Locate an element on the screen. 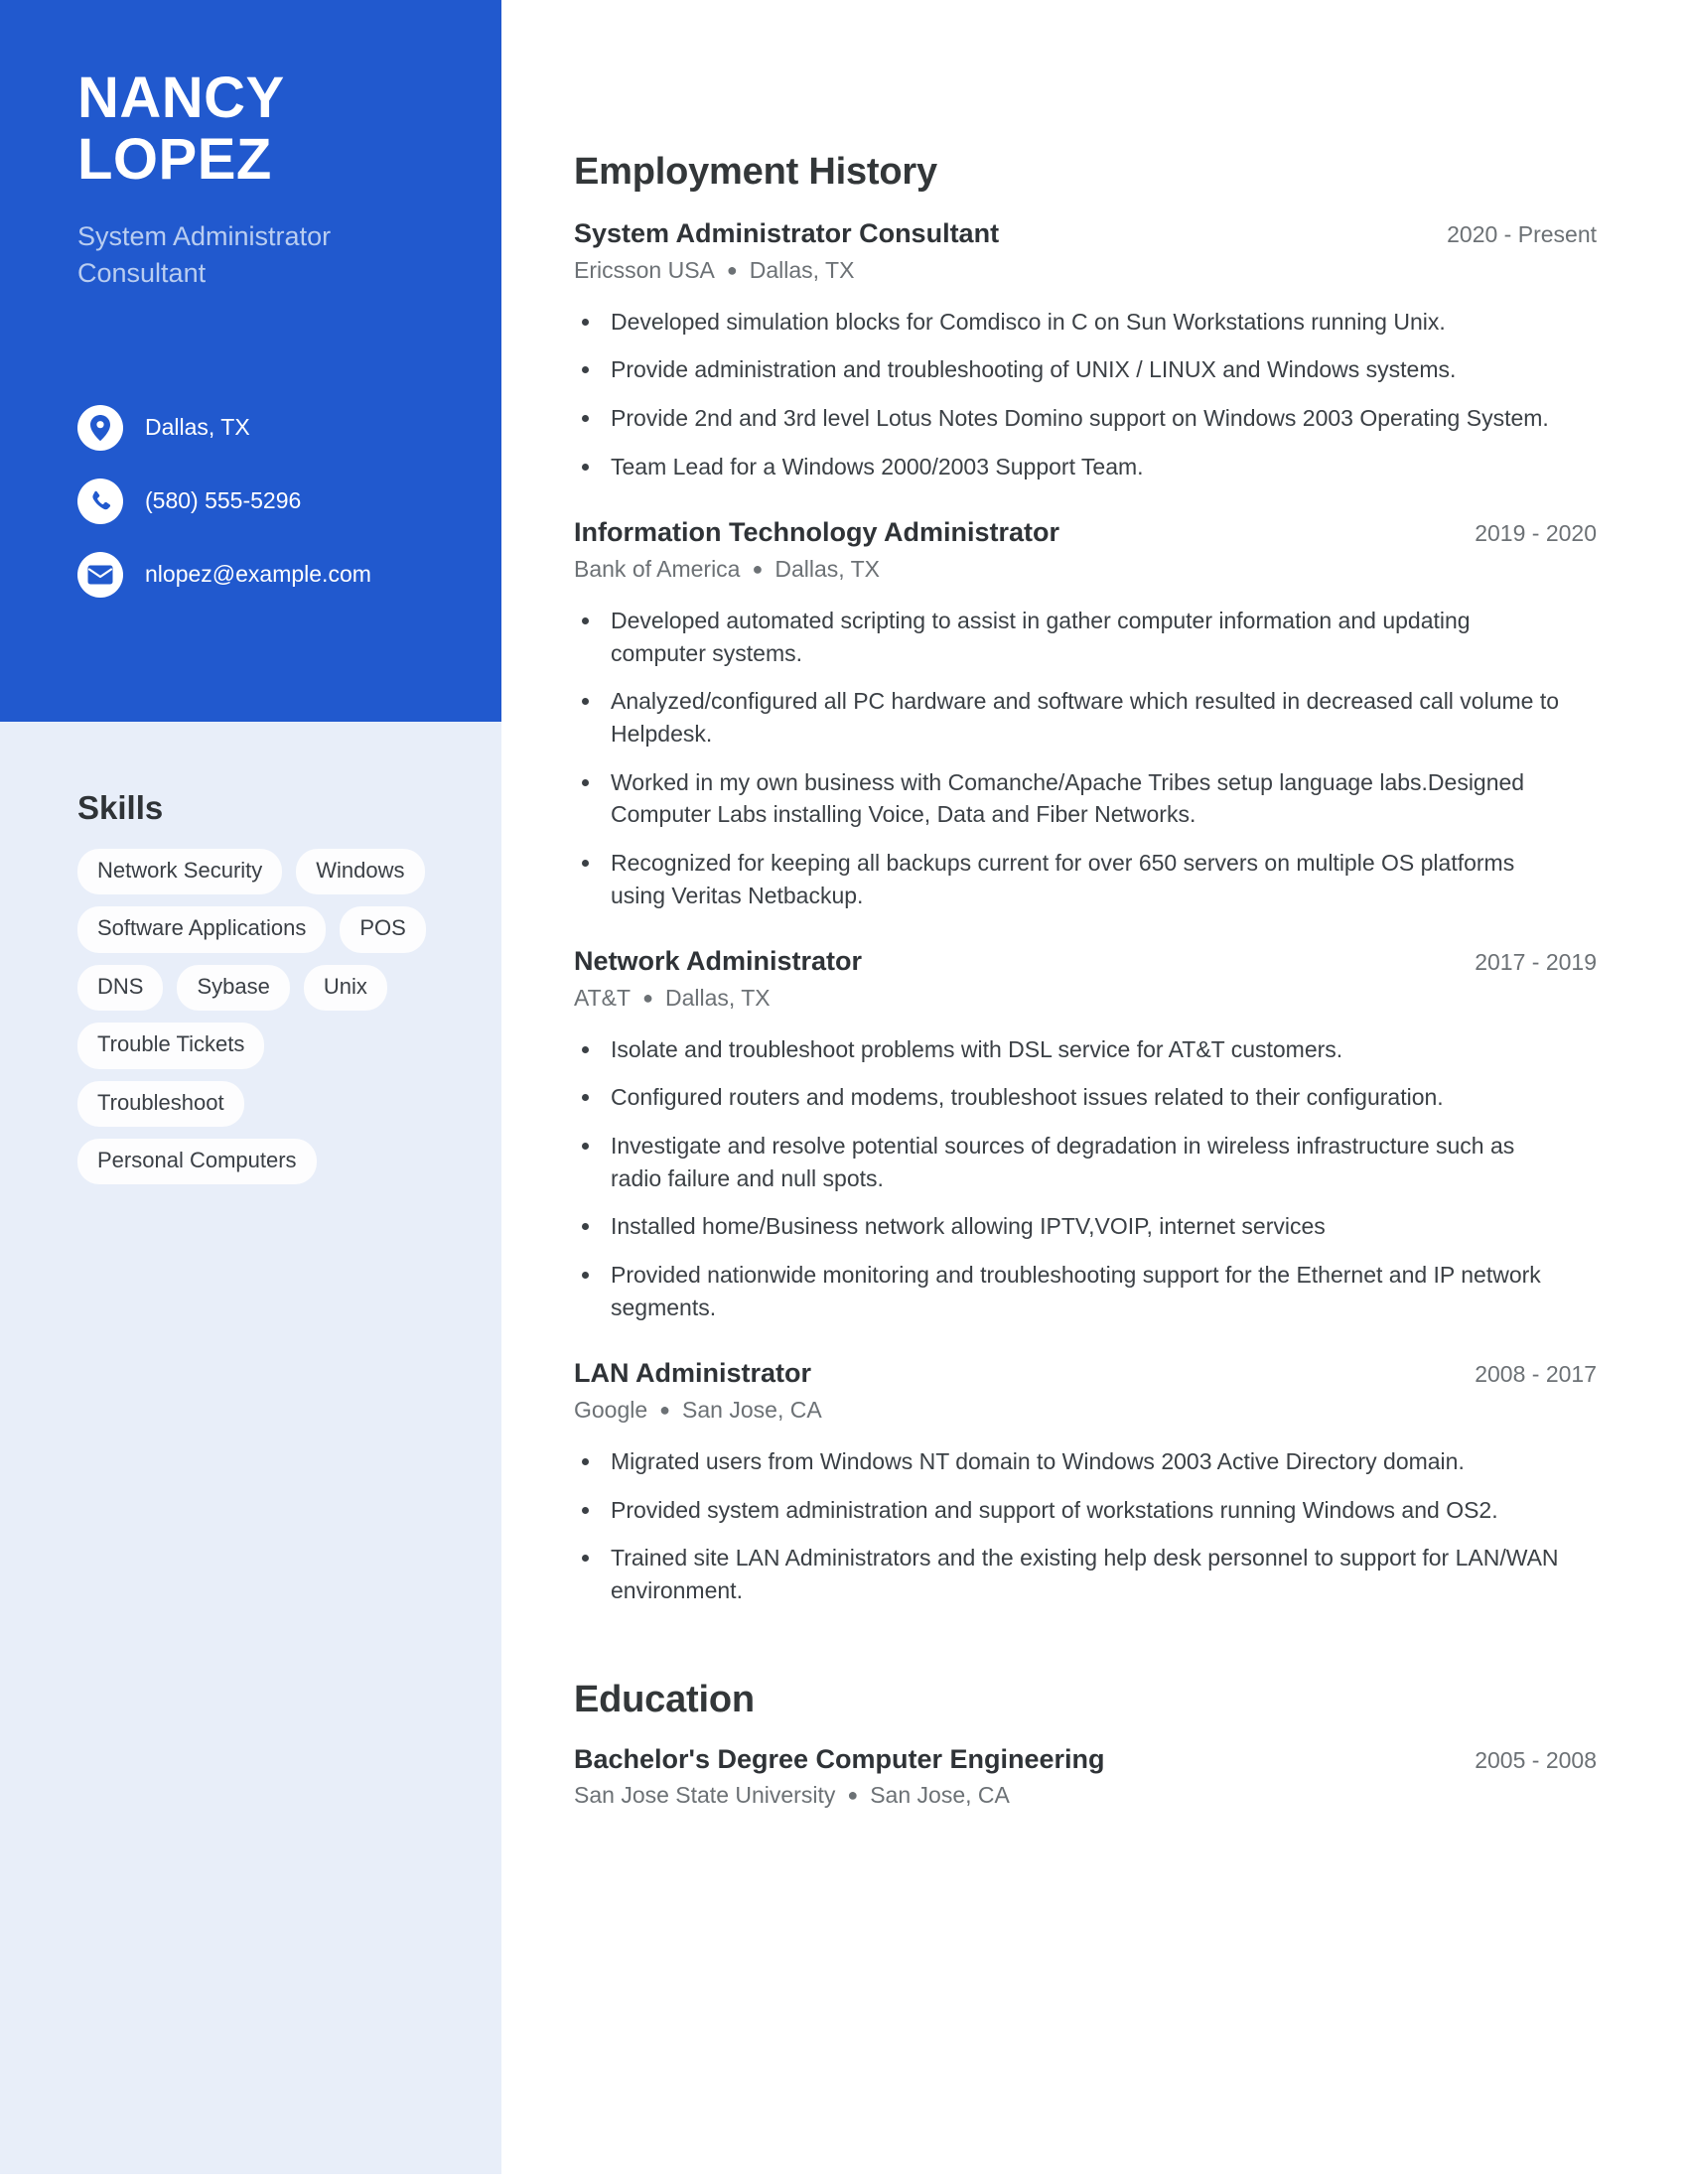  entry-role-title: System Administrator Consultant is located at coordinates (787, 233).